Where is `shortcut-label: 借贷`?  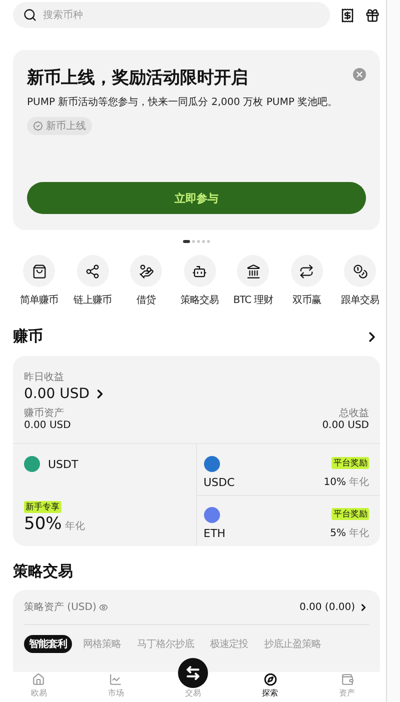 shortcut-label: 借贷 is located at coordinates (146, 300).